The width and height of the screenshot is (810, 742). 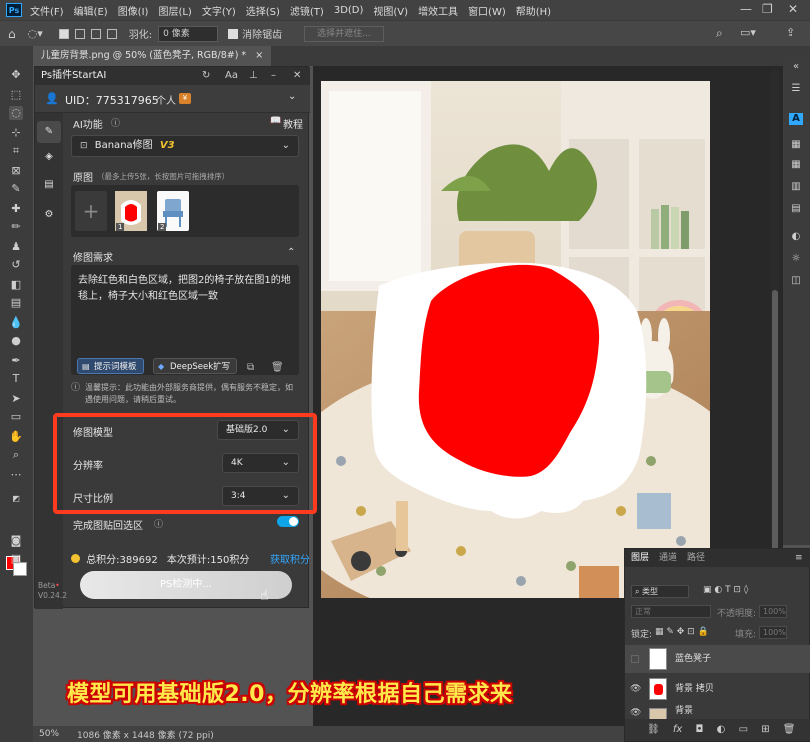 I want to click on zoom-tool-icon: ⌕, so click(x=16, y=455).